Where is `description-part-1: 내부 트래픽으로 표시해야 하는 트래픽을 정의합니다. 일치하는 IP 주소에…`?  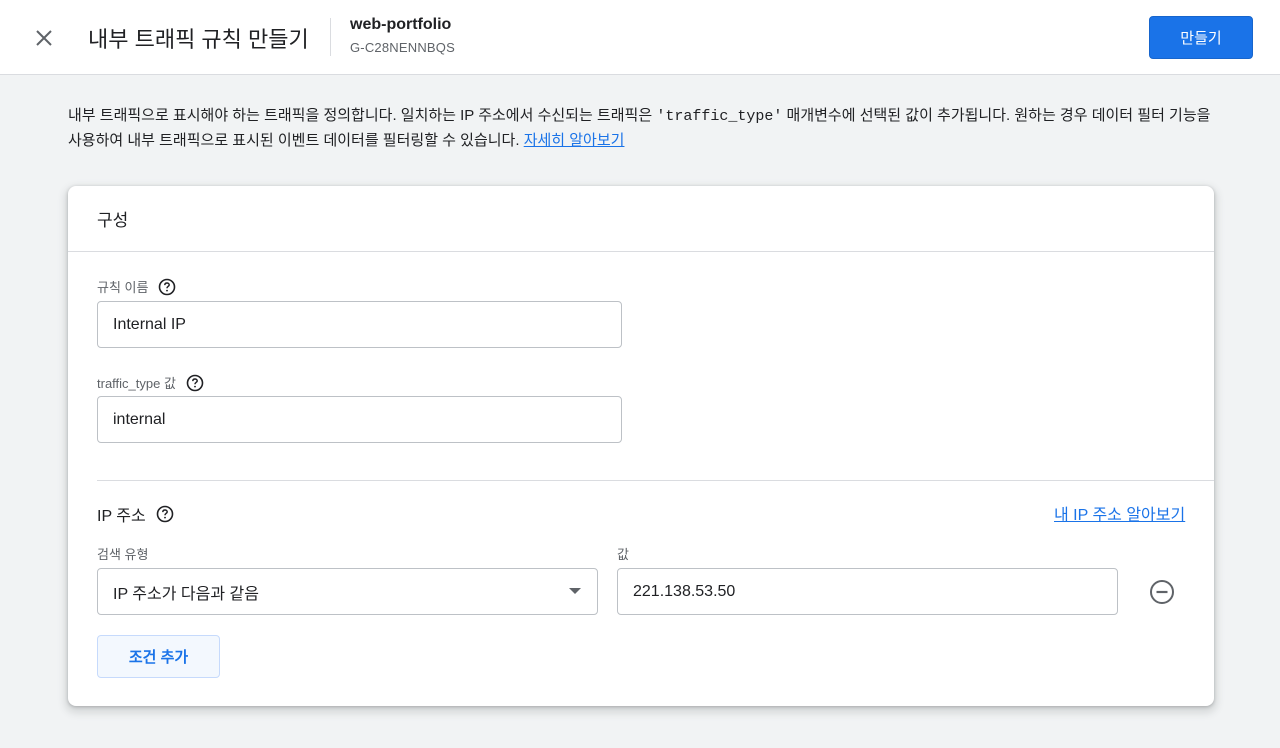
description-part-1: 내부 트래픽으로 표시해야 하는 트래픽을 정의합니다. 일치하는 IP 주소에… is located at coordinates (362, 115).